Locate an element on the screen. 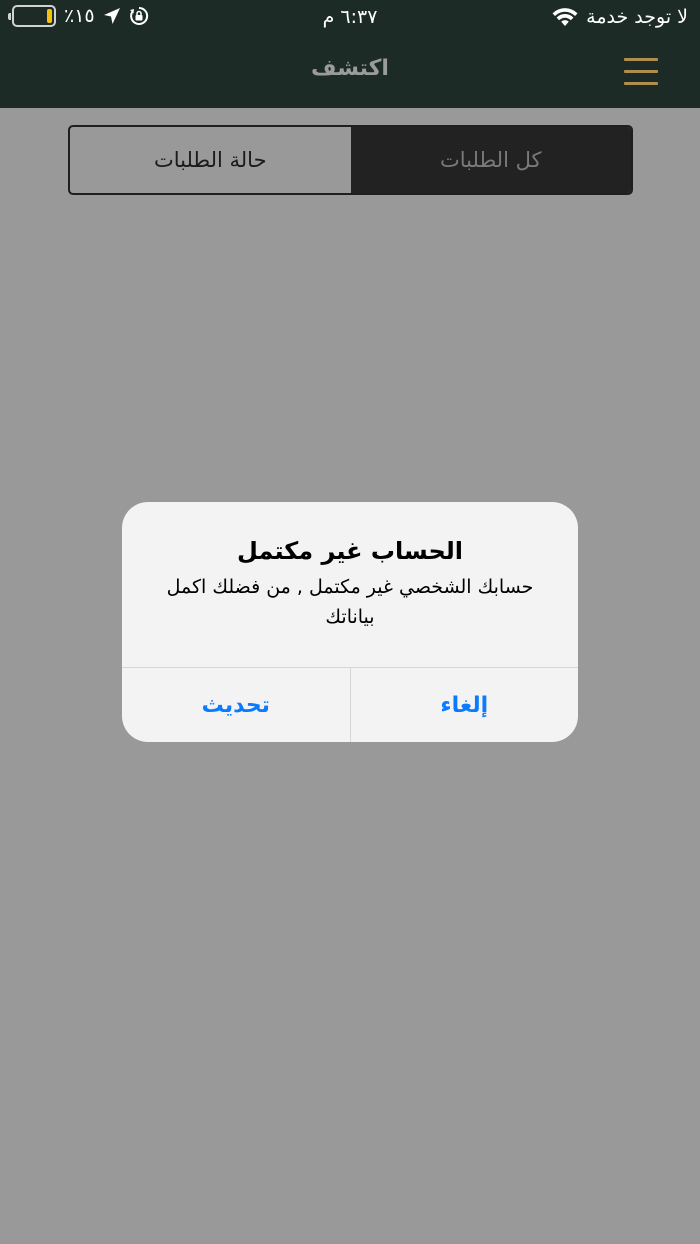 This screenshot has height=1244, width=700. location-arrow-icon is located at coordinates (112, 16).